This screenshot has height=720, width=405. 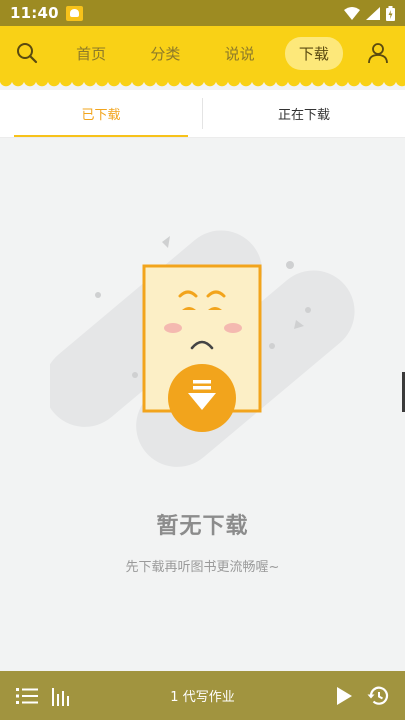 I want to click on wifi-icon, so click(x=352, y=13).